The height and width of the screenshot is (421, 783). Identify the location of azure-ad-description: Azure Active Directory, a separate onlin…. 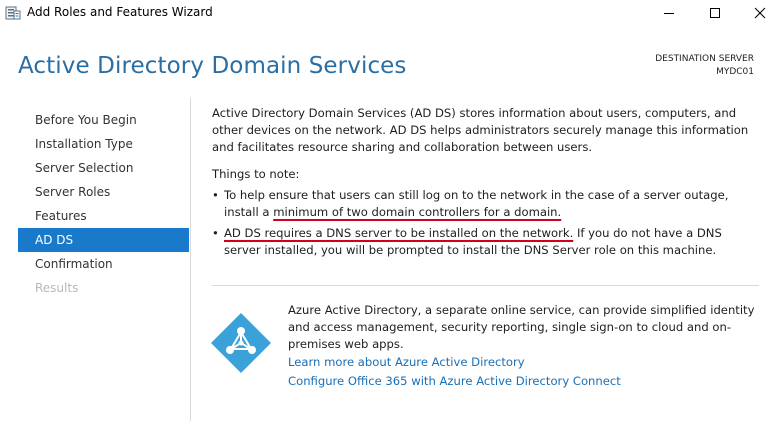
(521, 327).